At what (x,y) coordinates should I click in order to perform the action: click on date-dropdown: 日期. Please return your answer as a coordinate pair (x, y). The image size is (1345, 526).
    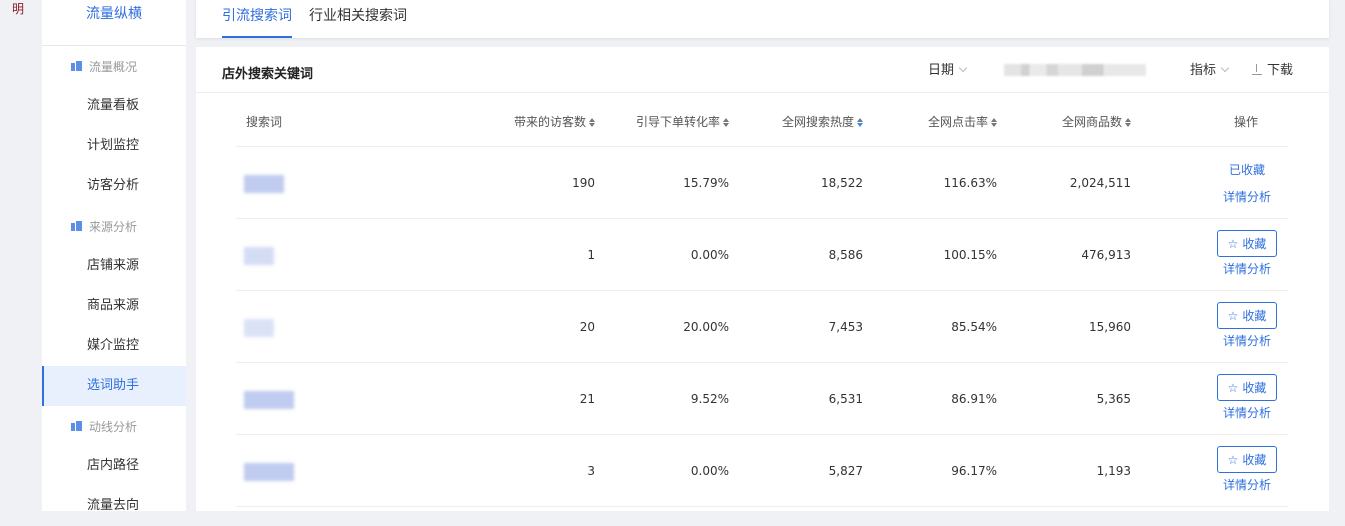
    Looking at the image, I should click on (948, 68).